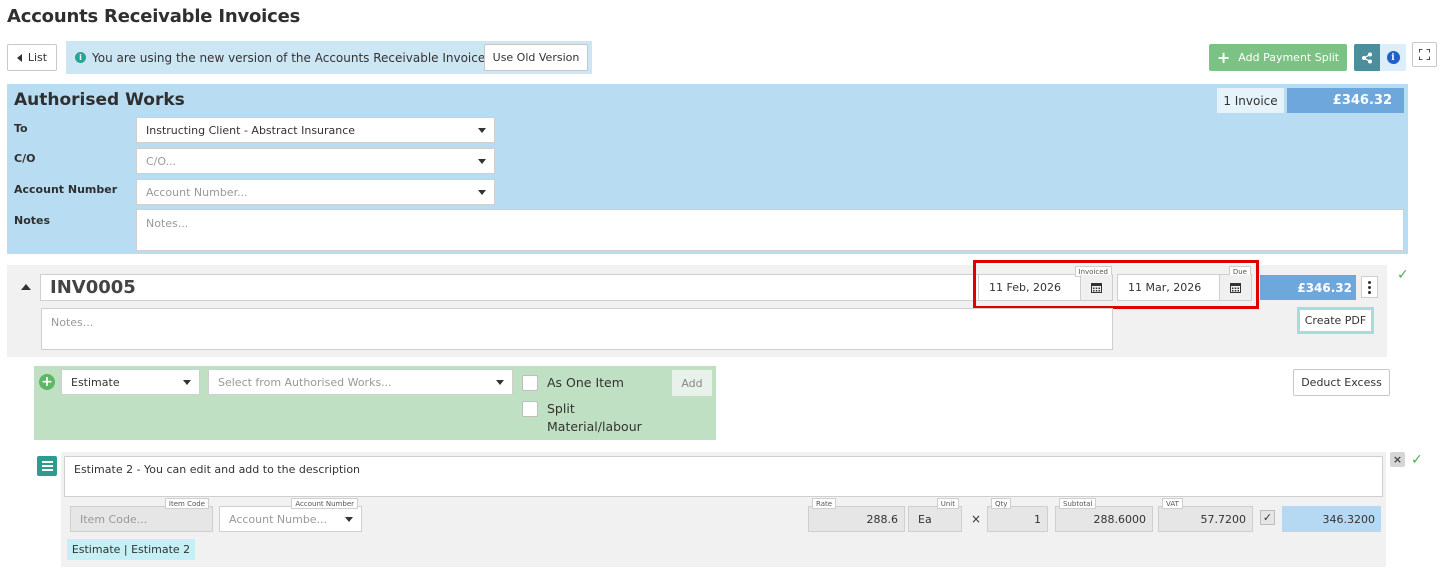 The width and height of the screenshot is (1441, 574). Describe the element at coordinates (1116, 284) in the screenshot. I see `highlight-box` at that location.